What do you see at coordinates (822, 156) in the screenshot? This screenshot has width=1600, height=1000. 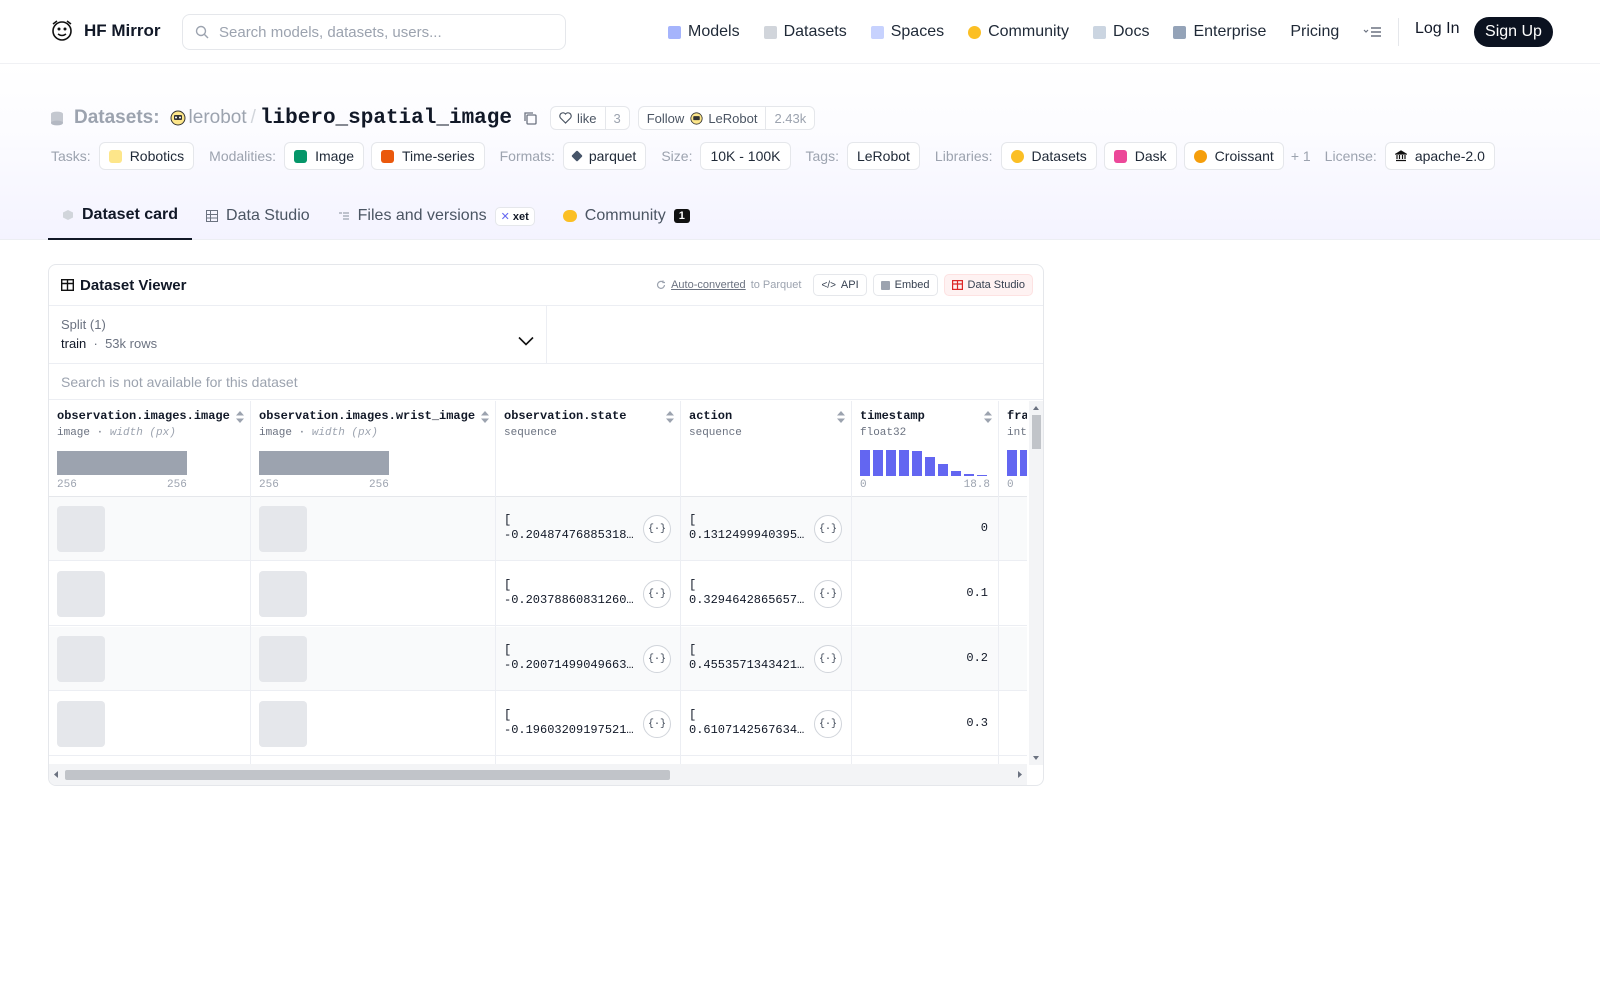 I see `tags-label: Tags:` at bounding box center [822, 156].